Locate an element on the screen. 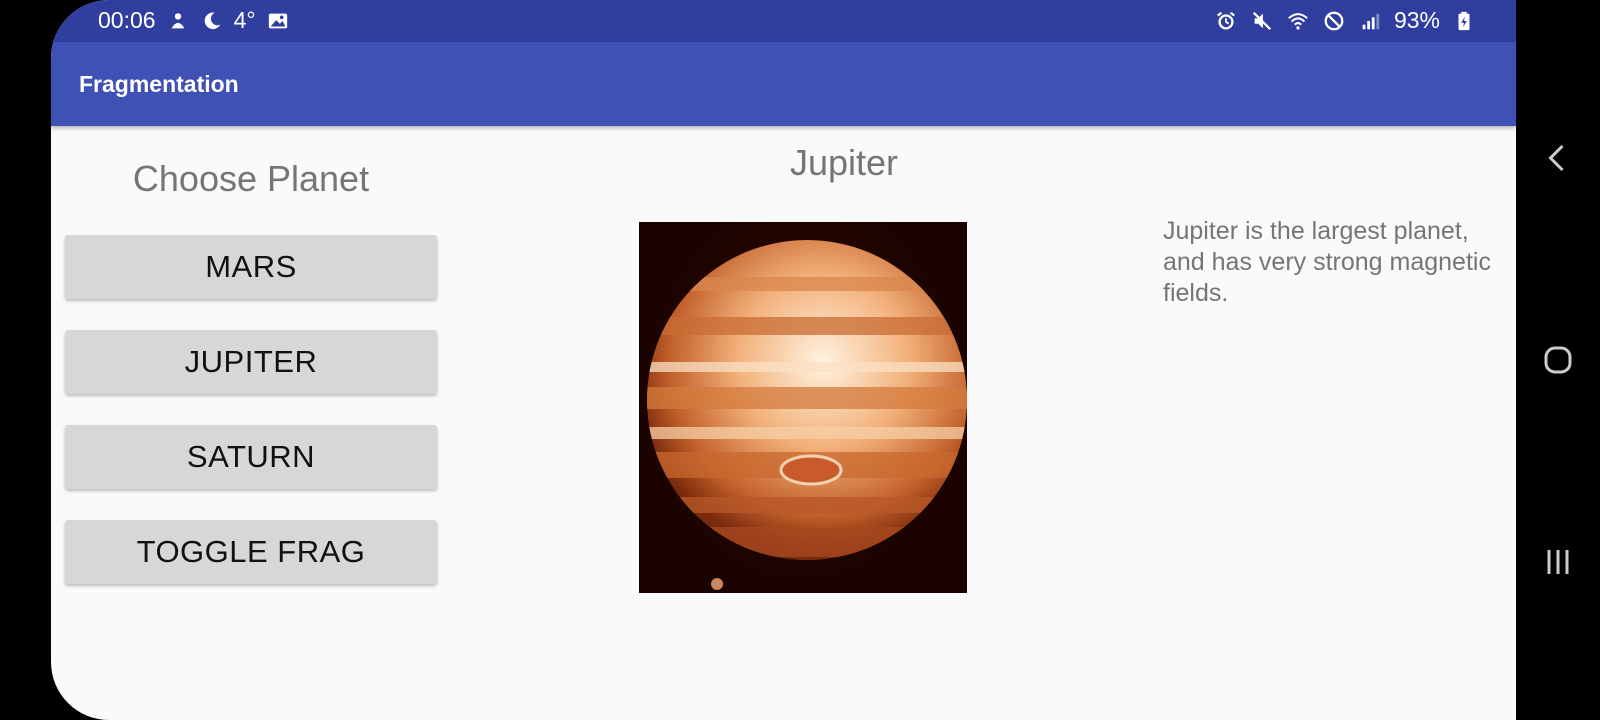 The width and height of the screenshot is (1600, 720). mars-button: MARS is located at coordinates (251, 267).